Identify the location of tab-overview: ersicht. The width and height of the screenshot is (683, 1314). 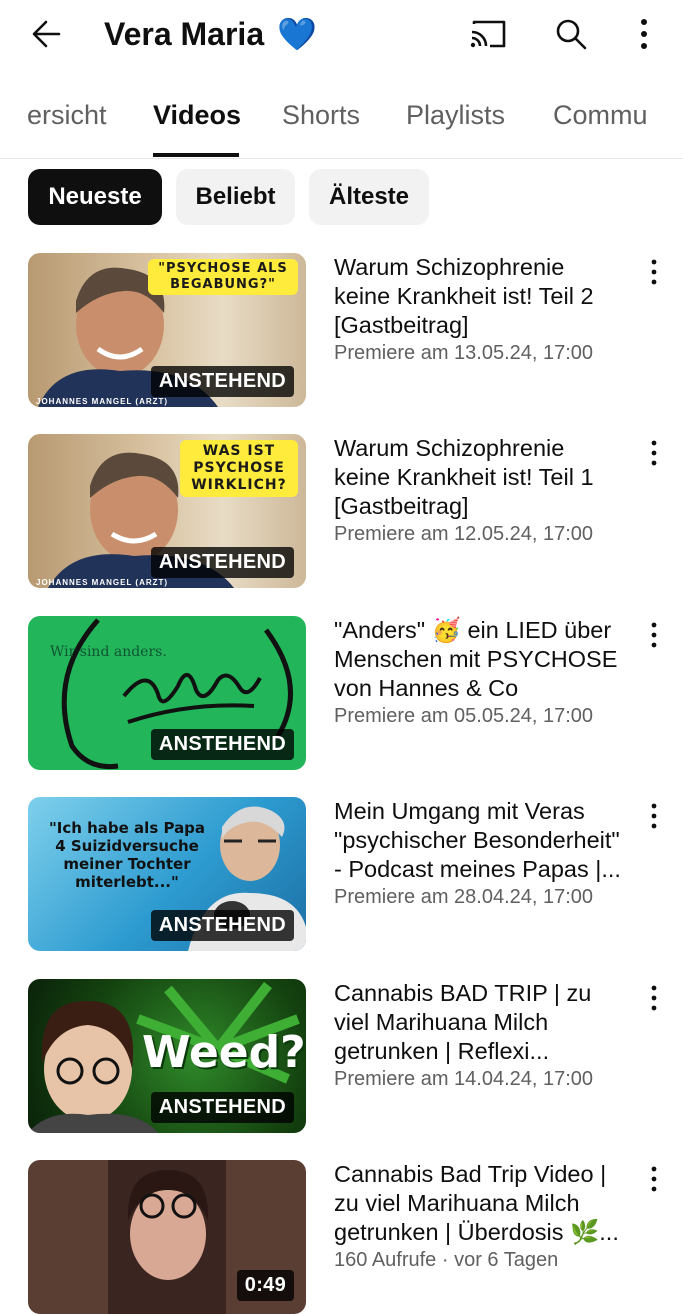
(67, 115).